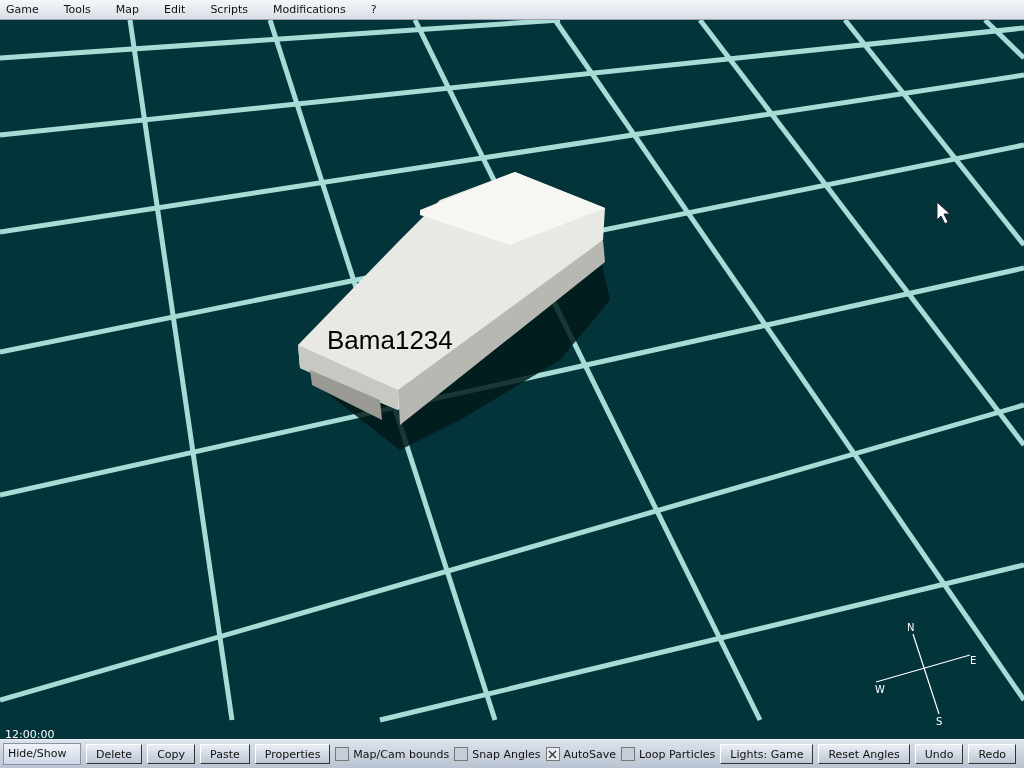 The height and width of the screenshot is (768, 1024). What do you see at coordinates (22, 9) in the screenshot?
I see `menu-item: Game` at bounding box center [22, 9].